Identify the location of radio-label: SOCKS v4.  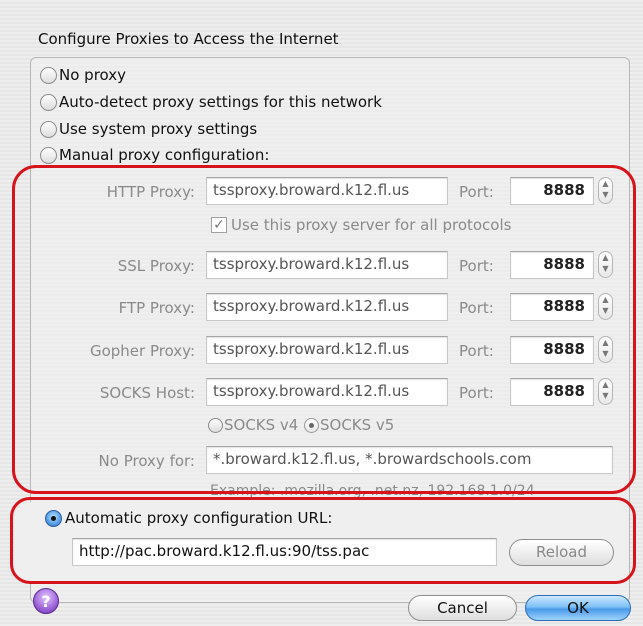
(261, 425).